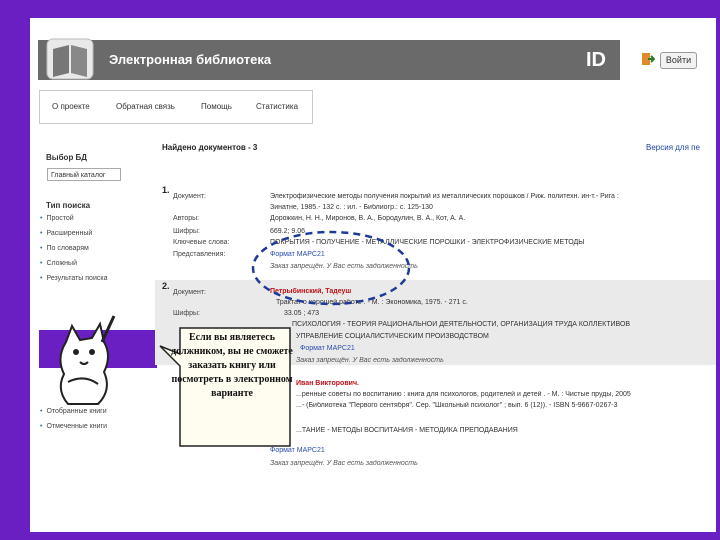 The height and width of the screenshot is (540, 720). I want to click on entry-1-label-views: Представления:, so click(199, 254).